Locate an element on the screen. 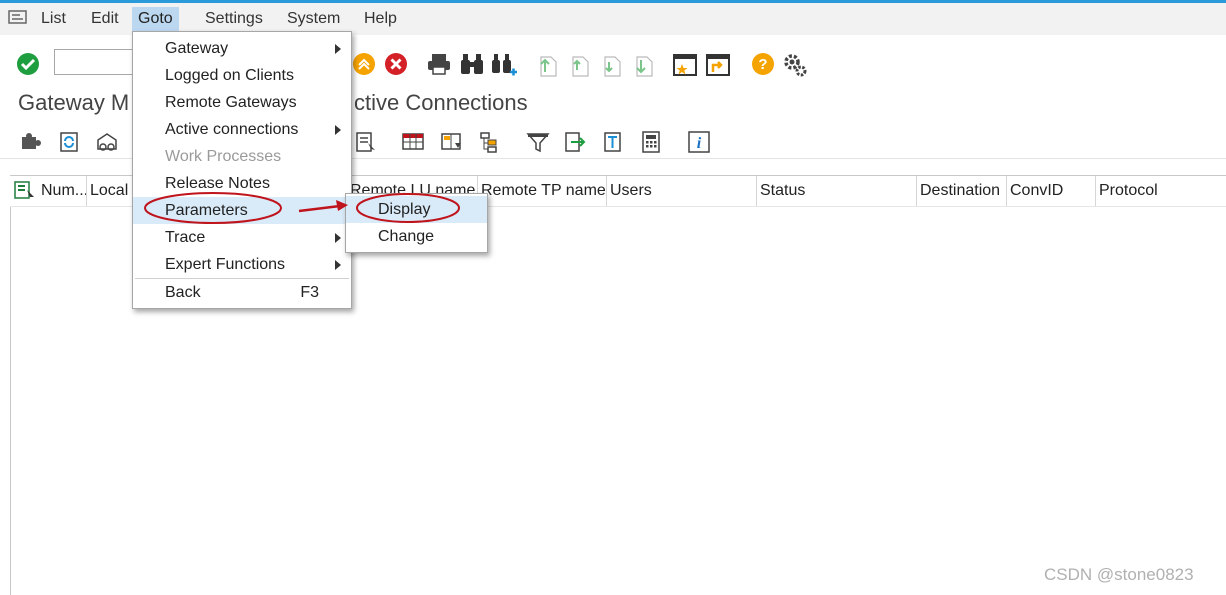 The width and height of the screenshot is (1226, 595). details-icon is located at coordinates (366, 144).